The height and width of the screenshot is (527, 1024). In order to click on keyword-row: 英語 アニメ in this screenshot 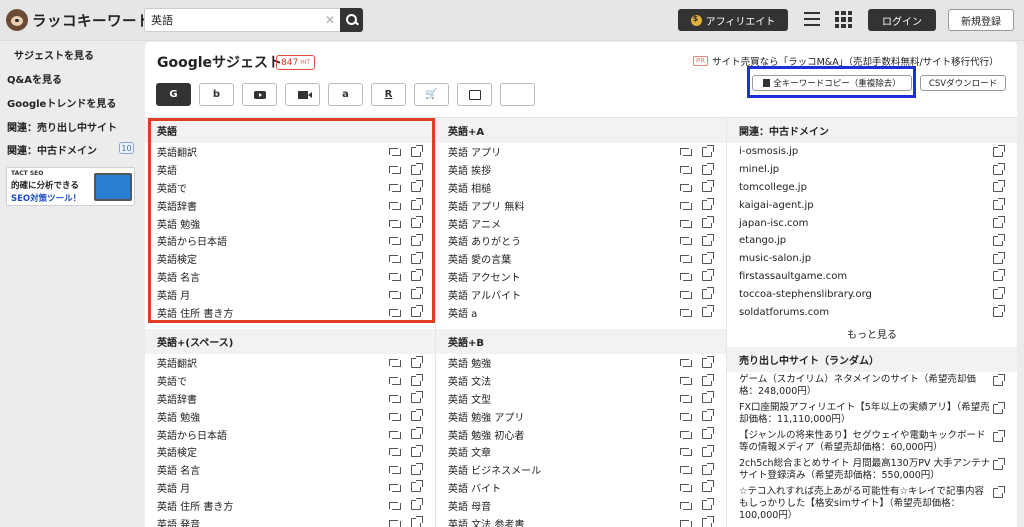, I will do `click(581, 223)`.